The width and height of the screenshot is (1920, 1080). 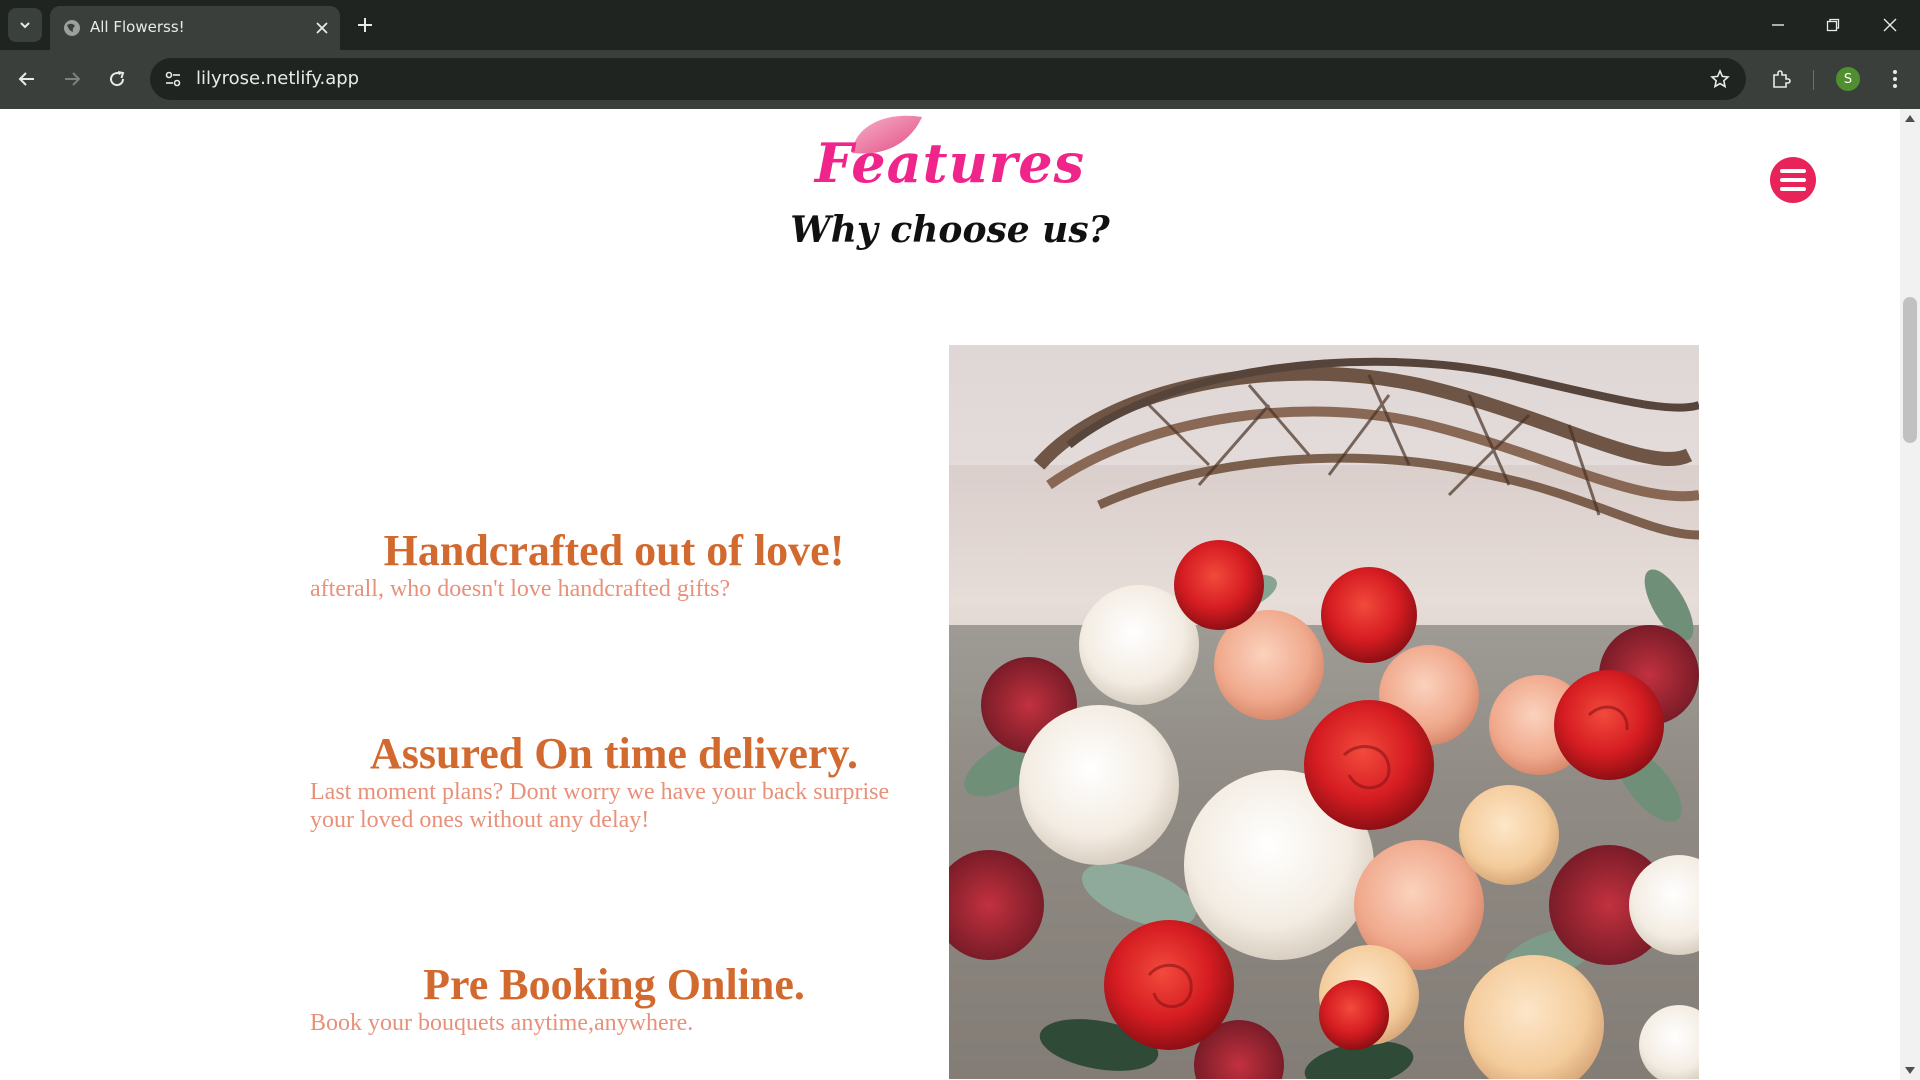 What do you see at coordinates (950, 230) in the screenshot?
I see `section-subtitle: Why choose us?` at bounding box center [950, 230].